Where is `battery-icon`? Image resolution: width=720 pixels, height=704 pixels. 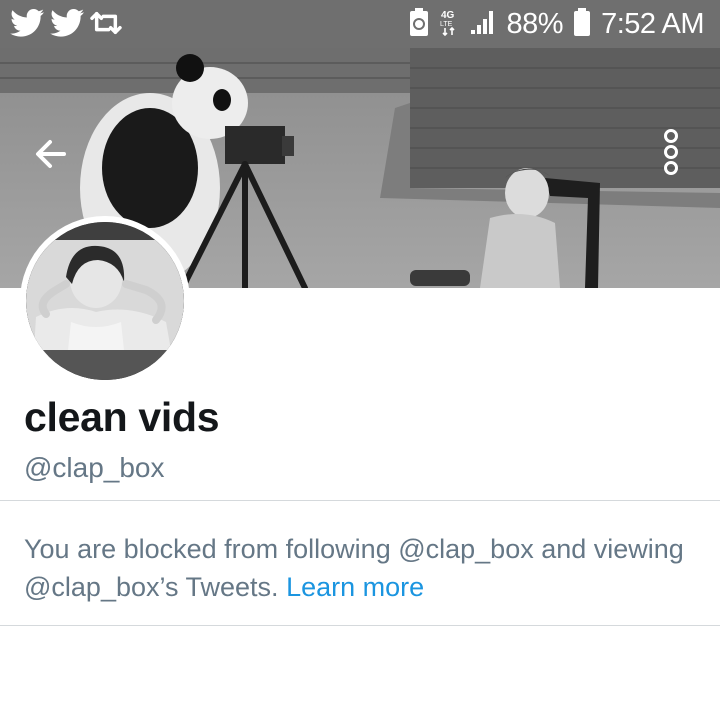 battery-icon is located at coordinates (582, 24).